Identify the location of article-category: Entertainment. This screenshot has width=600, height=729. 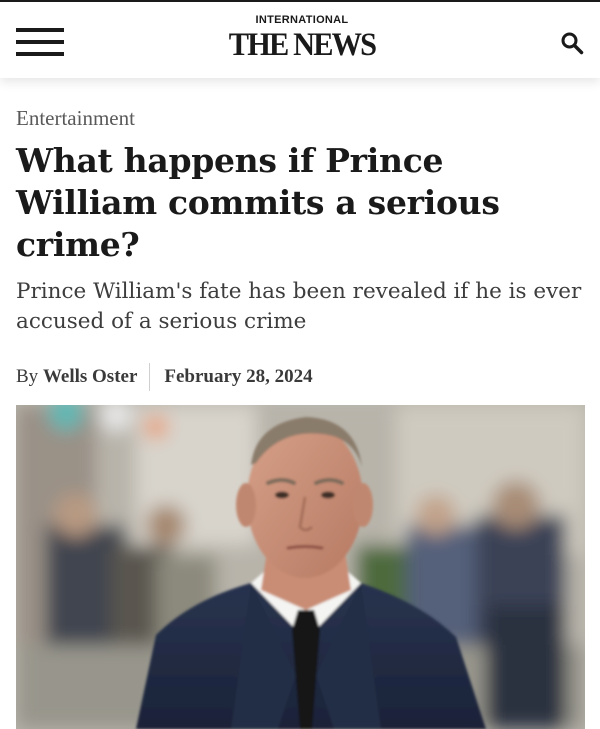
(75, 118).